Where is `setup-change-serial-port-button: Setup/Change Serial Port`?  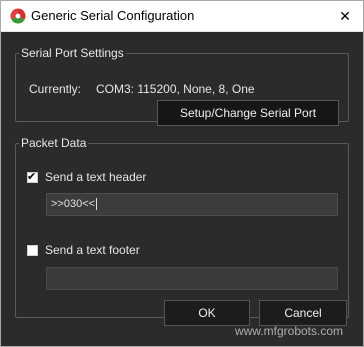
setup-change-serial-port-button: Setup/Change Serial Port is located at coordinates (248, 113).